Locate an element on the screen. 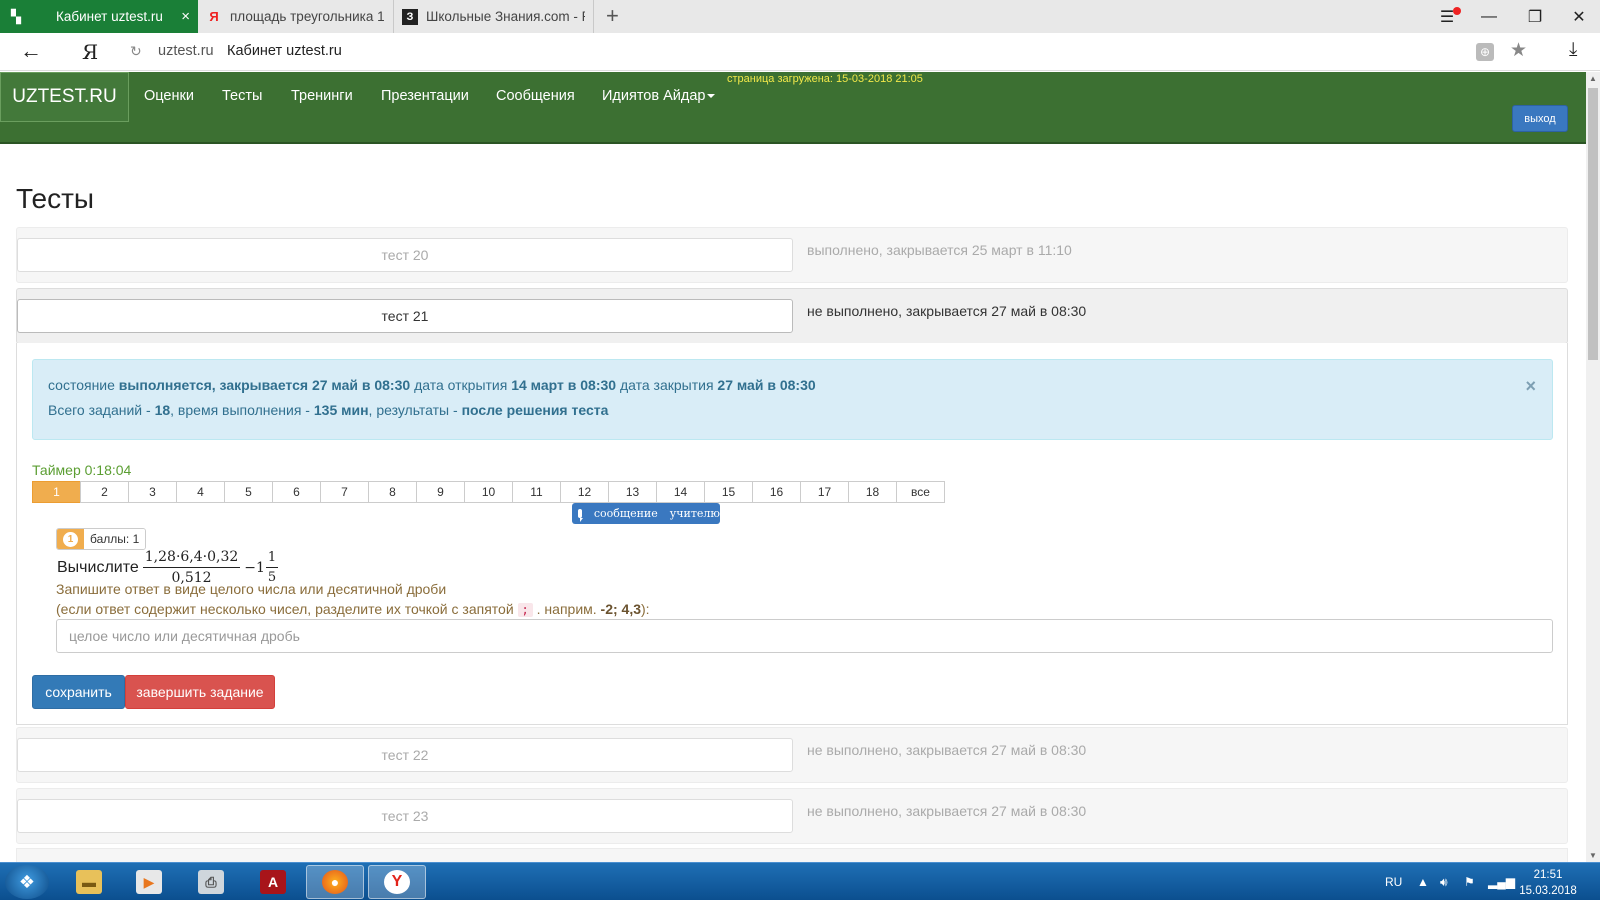 The height and width of the screenshot is (900, 1600). test-button: тест 20 is located at coordinates (405, 255).